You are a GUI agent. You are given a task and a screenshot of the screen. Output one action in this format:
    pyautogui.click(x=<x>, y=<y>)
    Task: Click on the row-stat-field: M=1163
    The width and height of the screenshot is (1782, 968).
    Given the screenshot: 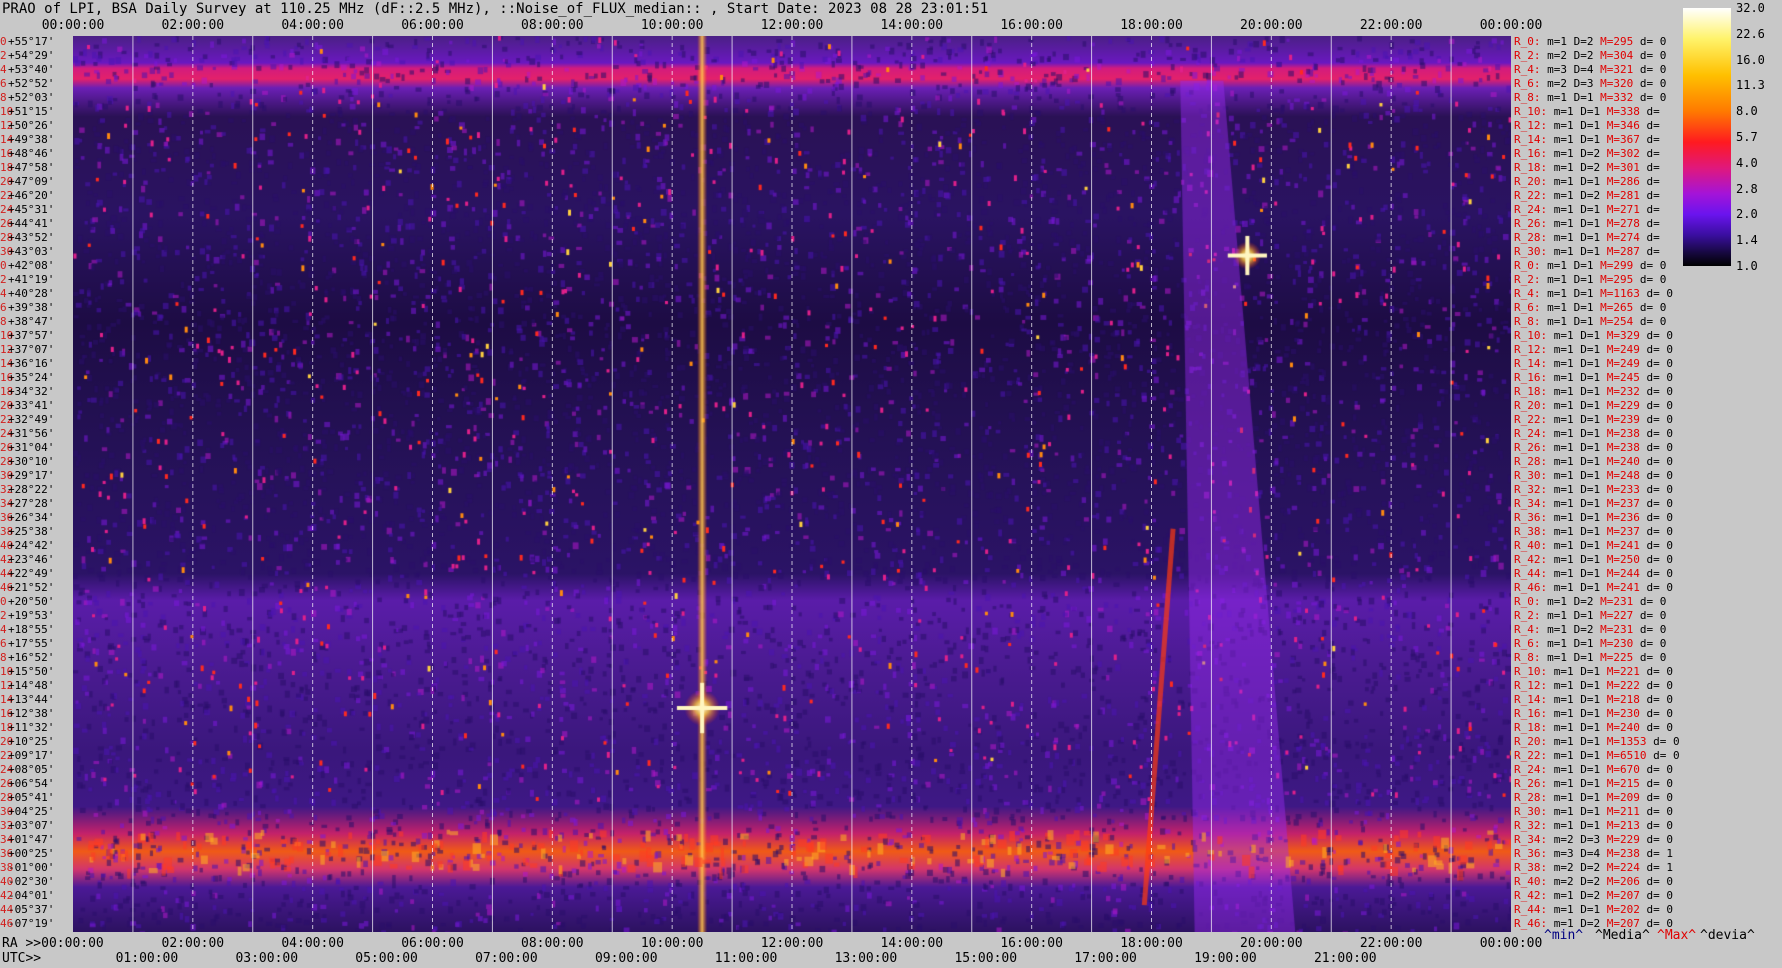 What is the action you would take?
    pyautogui.click(x=1620, y=293)
    